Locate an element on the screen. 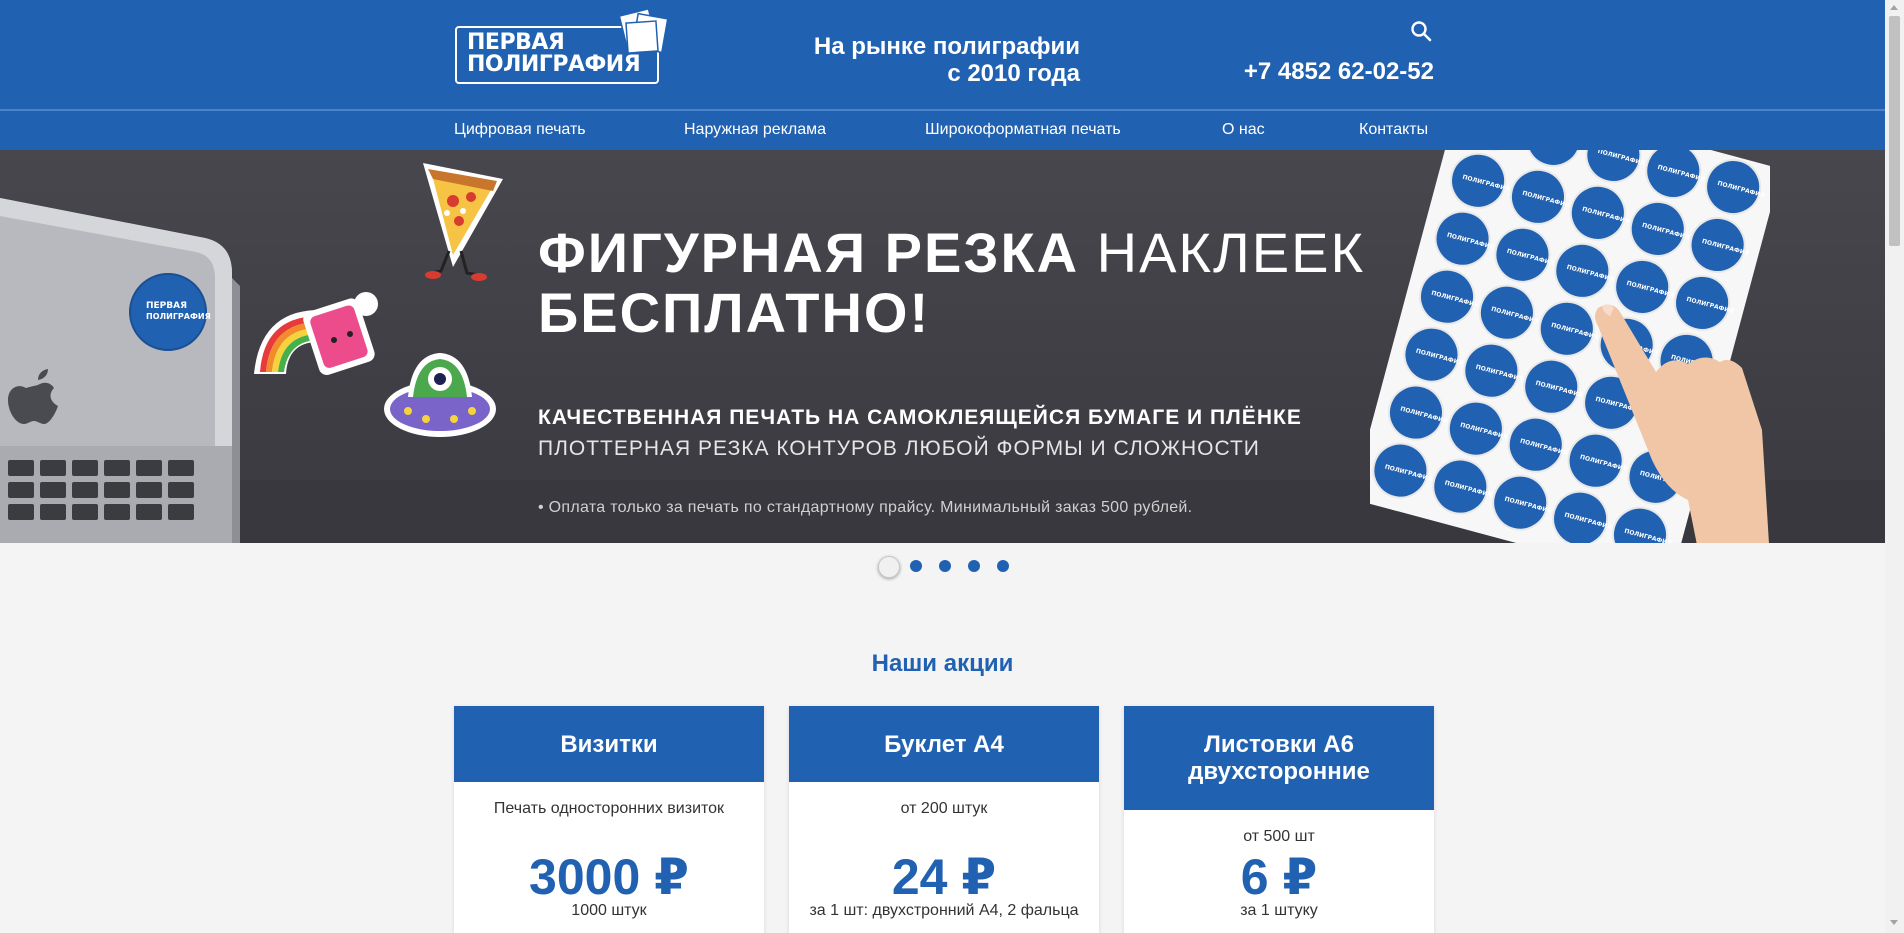  nav-item-digital-print: Цифровая печать is located at coordinates (520, 130).